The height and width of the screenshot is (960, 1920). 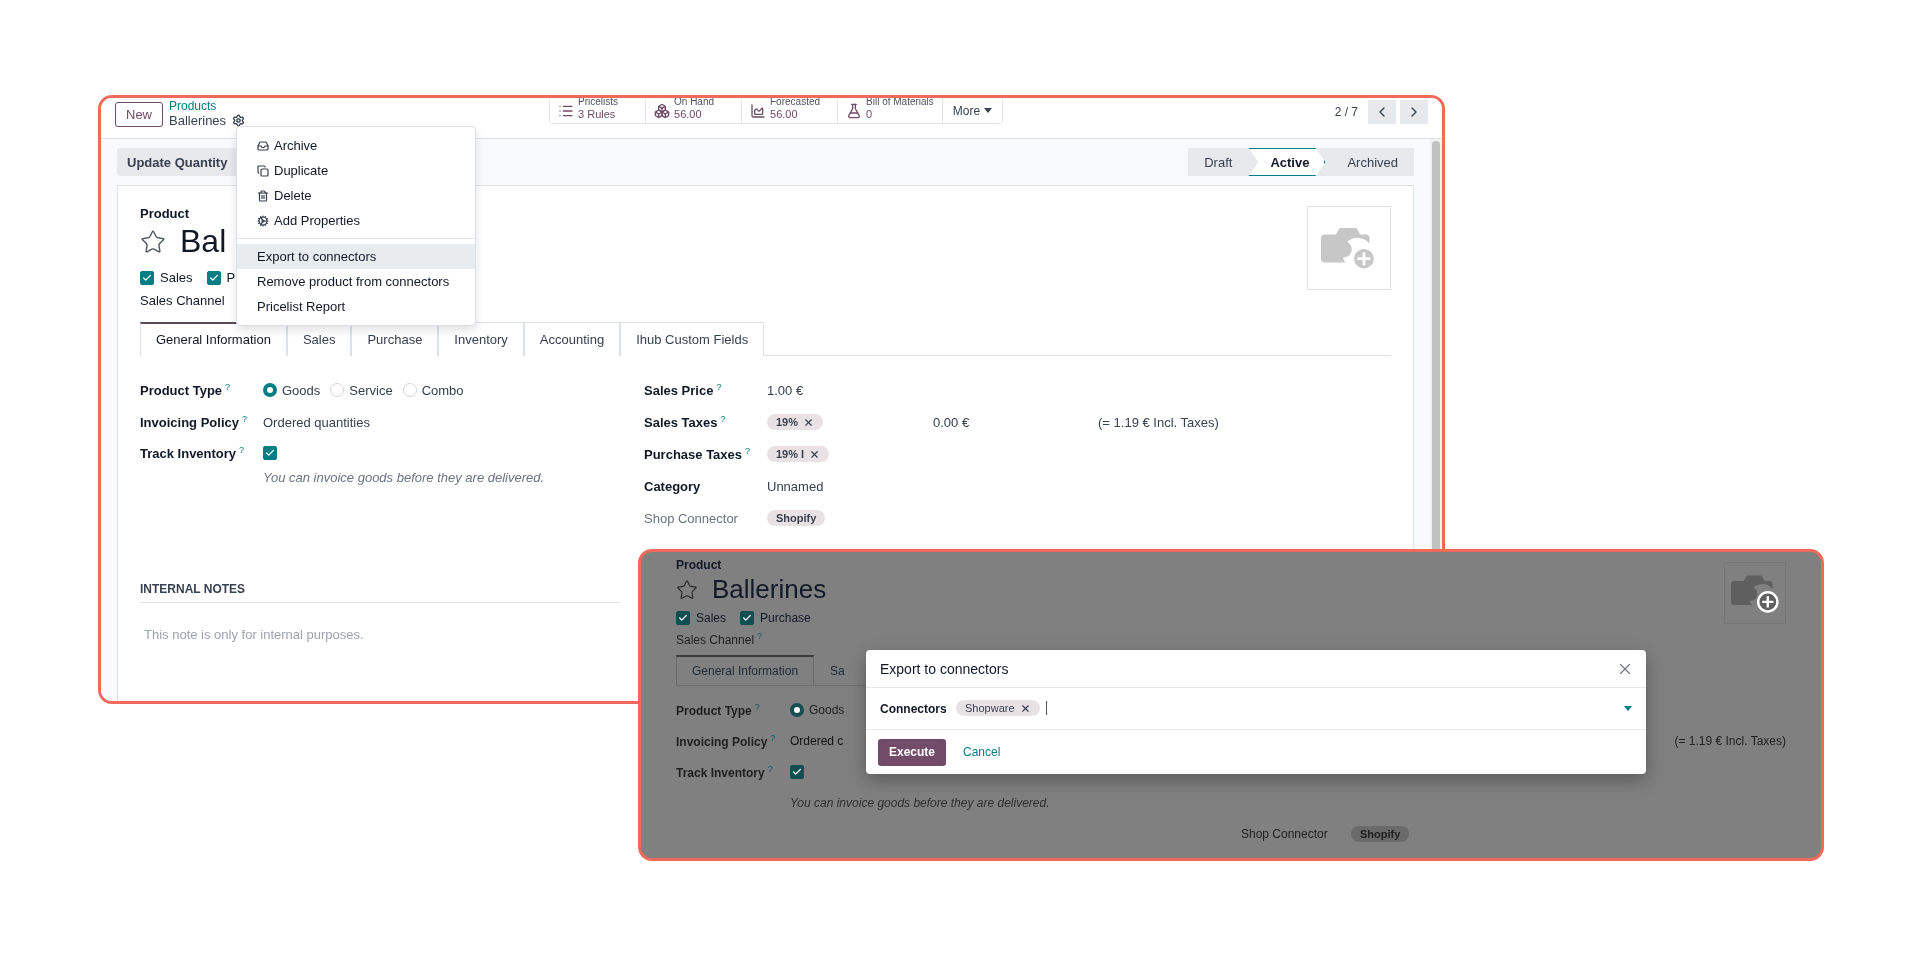 I want to click on menu-item: Export to connectors, so click(x=356, y=256).